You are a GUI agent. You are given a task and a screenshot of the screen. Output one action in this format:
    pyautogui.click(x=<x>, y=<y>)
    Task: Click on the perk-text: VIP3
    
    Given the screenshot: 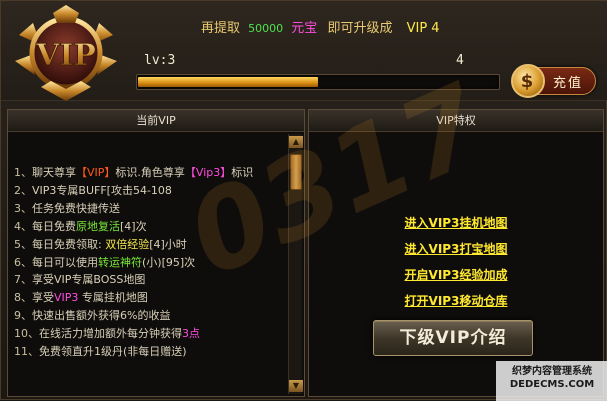 What is the action you would take?
    pyautogui.click(x=66, y=298)
    